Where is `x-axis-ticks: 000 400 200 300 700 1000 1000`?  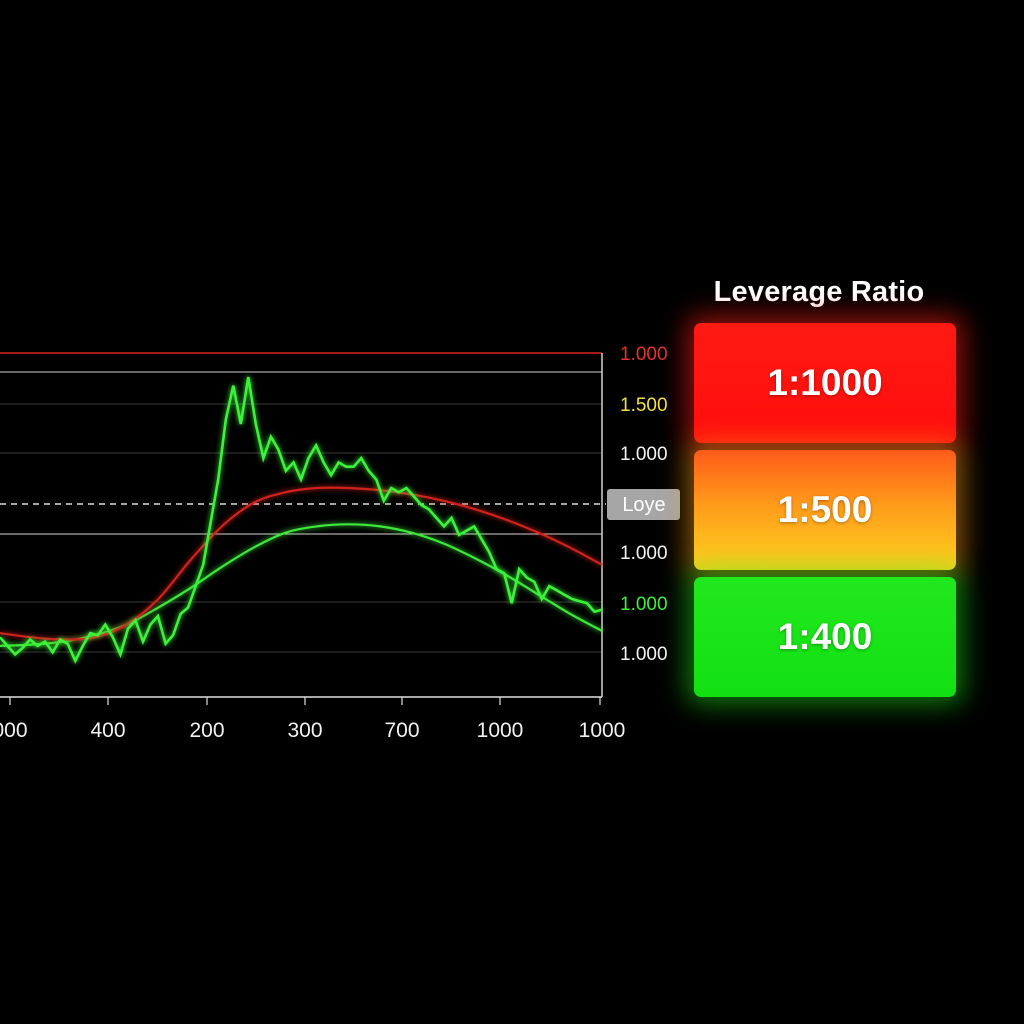
x-axis-ticks: 000 400 200 300 700 1000 1000 is located at coordinates (312, 730).